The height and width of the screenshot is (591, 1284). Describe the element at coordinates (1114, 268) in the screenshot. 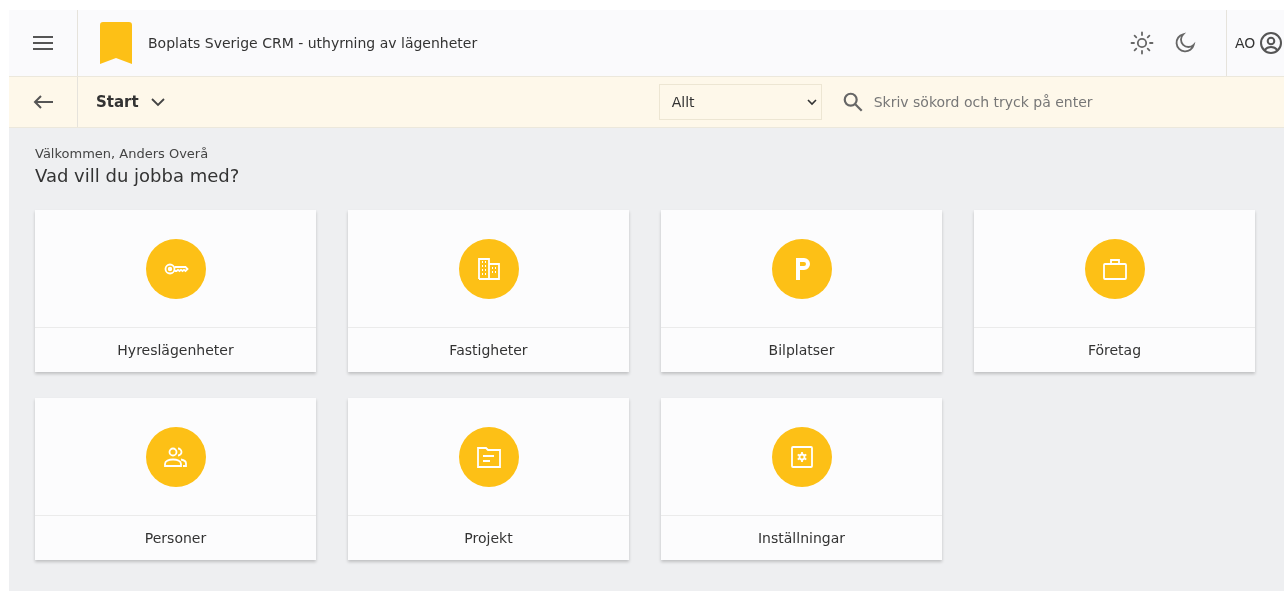

I see `briefcase-icon` at that location.